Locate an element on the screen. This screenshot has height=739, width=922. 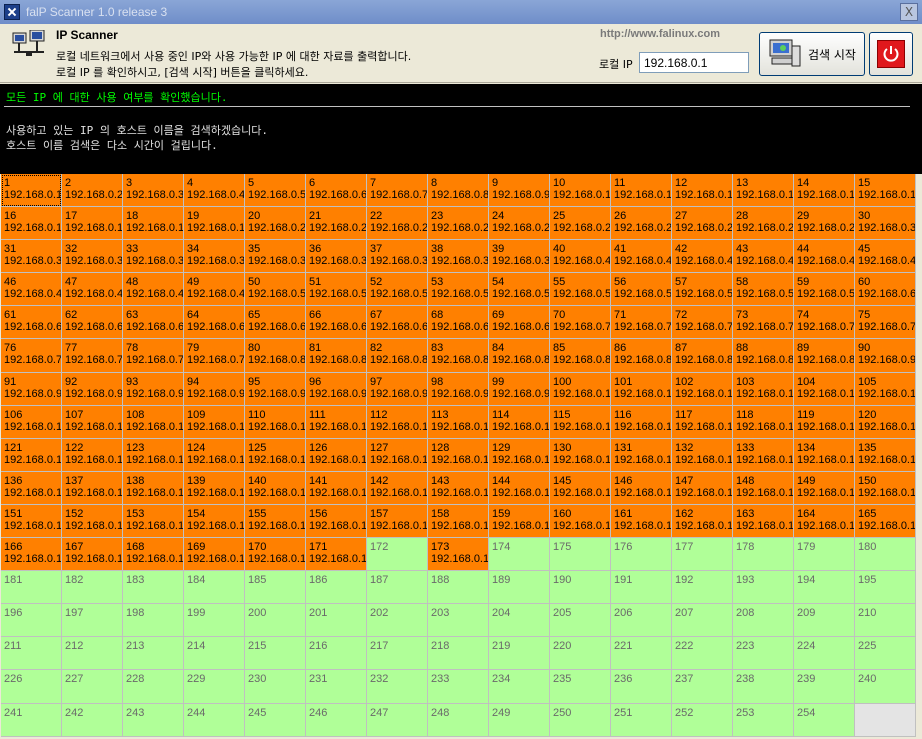
ip-cell-used: 7 192.168.0.7 is located at coordinates (397, 191).